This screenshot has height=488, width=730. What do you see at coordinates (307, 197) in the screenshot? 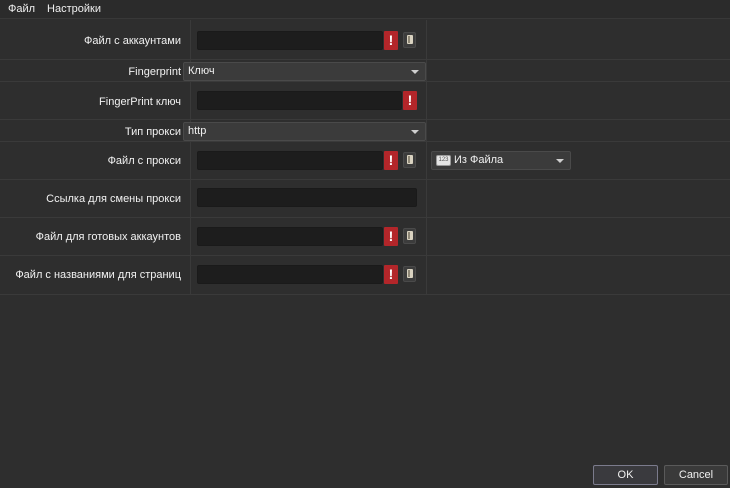
I see `proxy-change-link-input` at bounding box center [307, 197].